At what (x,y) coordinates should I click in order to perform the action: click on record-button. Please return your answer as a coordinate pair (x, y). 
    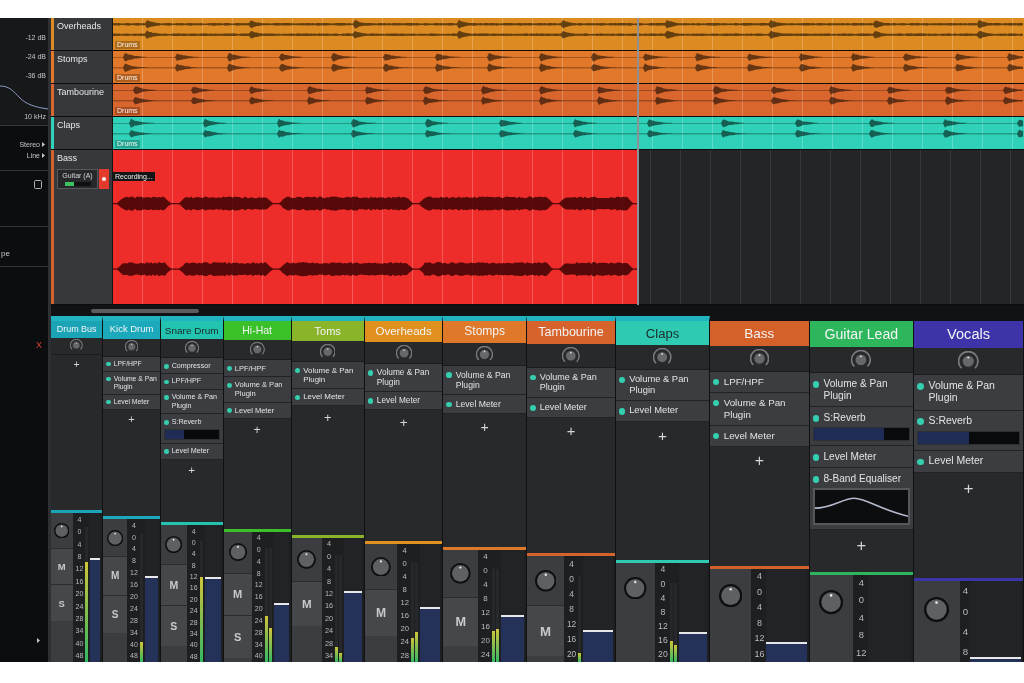
    Looking at the image, I should click on (104, 179).